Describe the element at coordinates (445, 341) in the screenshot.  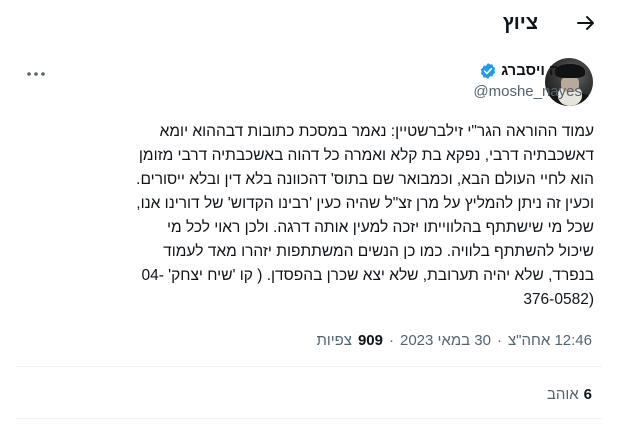
I see `tweet-date: 30 במאי 2023` at that location.